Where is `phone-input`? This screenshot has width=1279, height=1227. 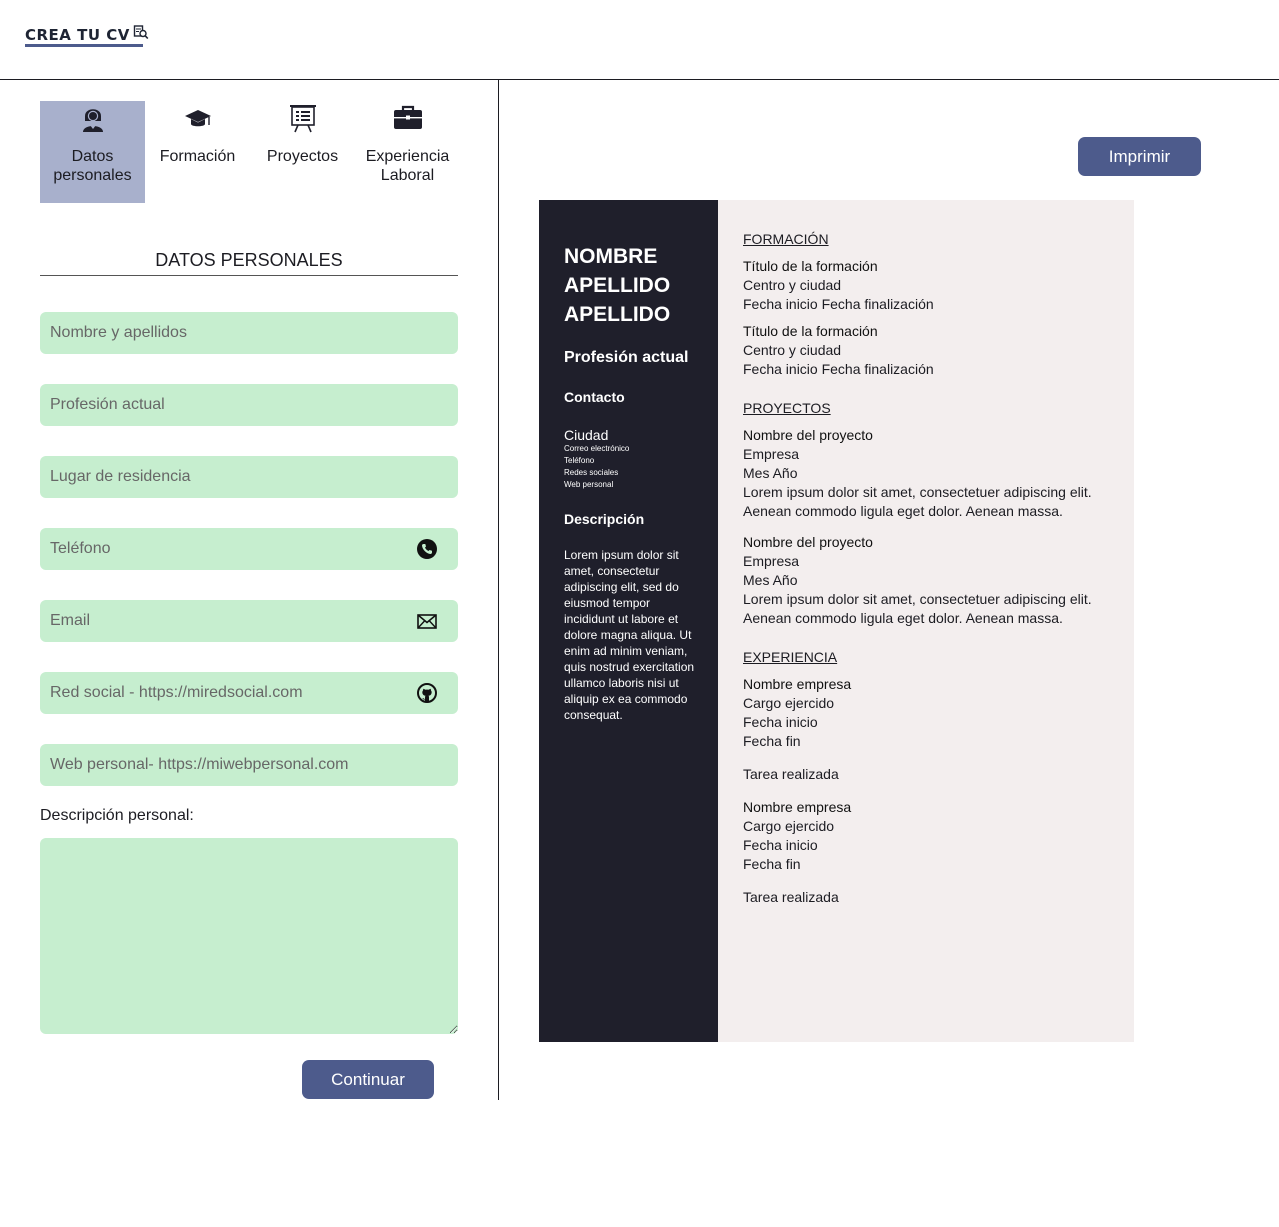 phone-input is located at coordinates (233, 549).